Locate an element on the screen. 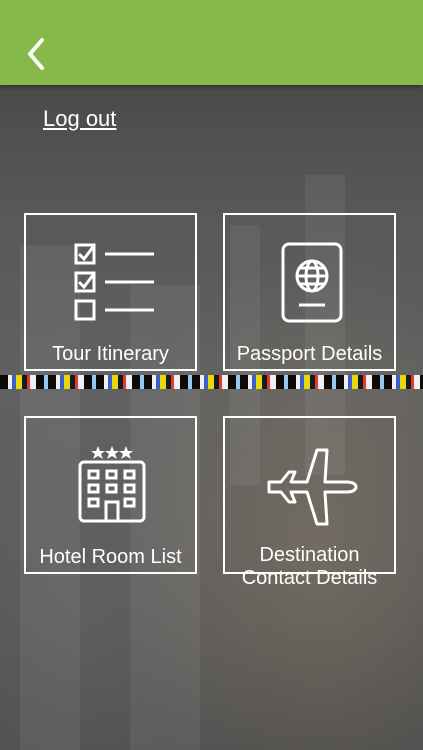 This screenshot has width=423, height=750. tile-label: Tour Itinerary is located at coordinates (110, 354).